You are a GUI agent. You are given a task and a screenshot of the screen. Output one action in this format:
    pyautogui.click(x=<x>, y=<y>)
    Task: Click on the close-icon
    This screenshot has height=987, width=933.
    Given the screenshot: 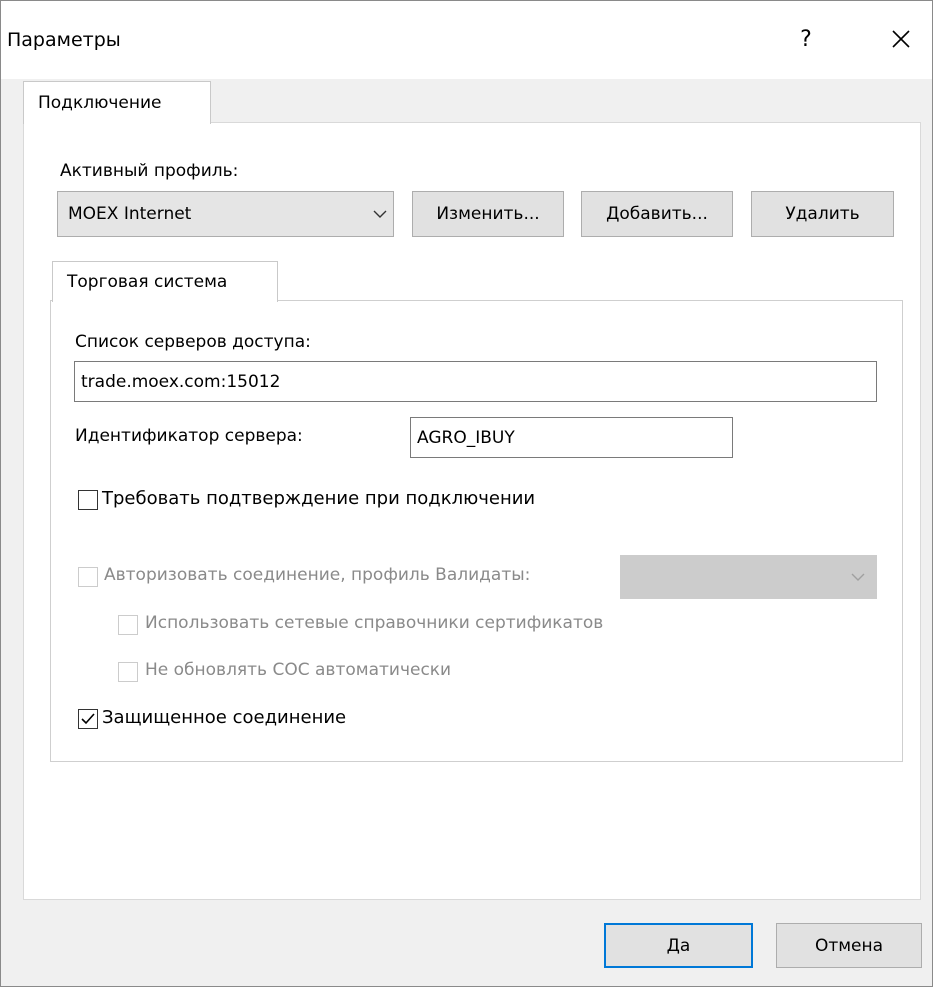 What is the action you would take?
    pyautogui.click(x=901, y=39)
    